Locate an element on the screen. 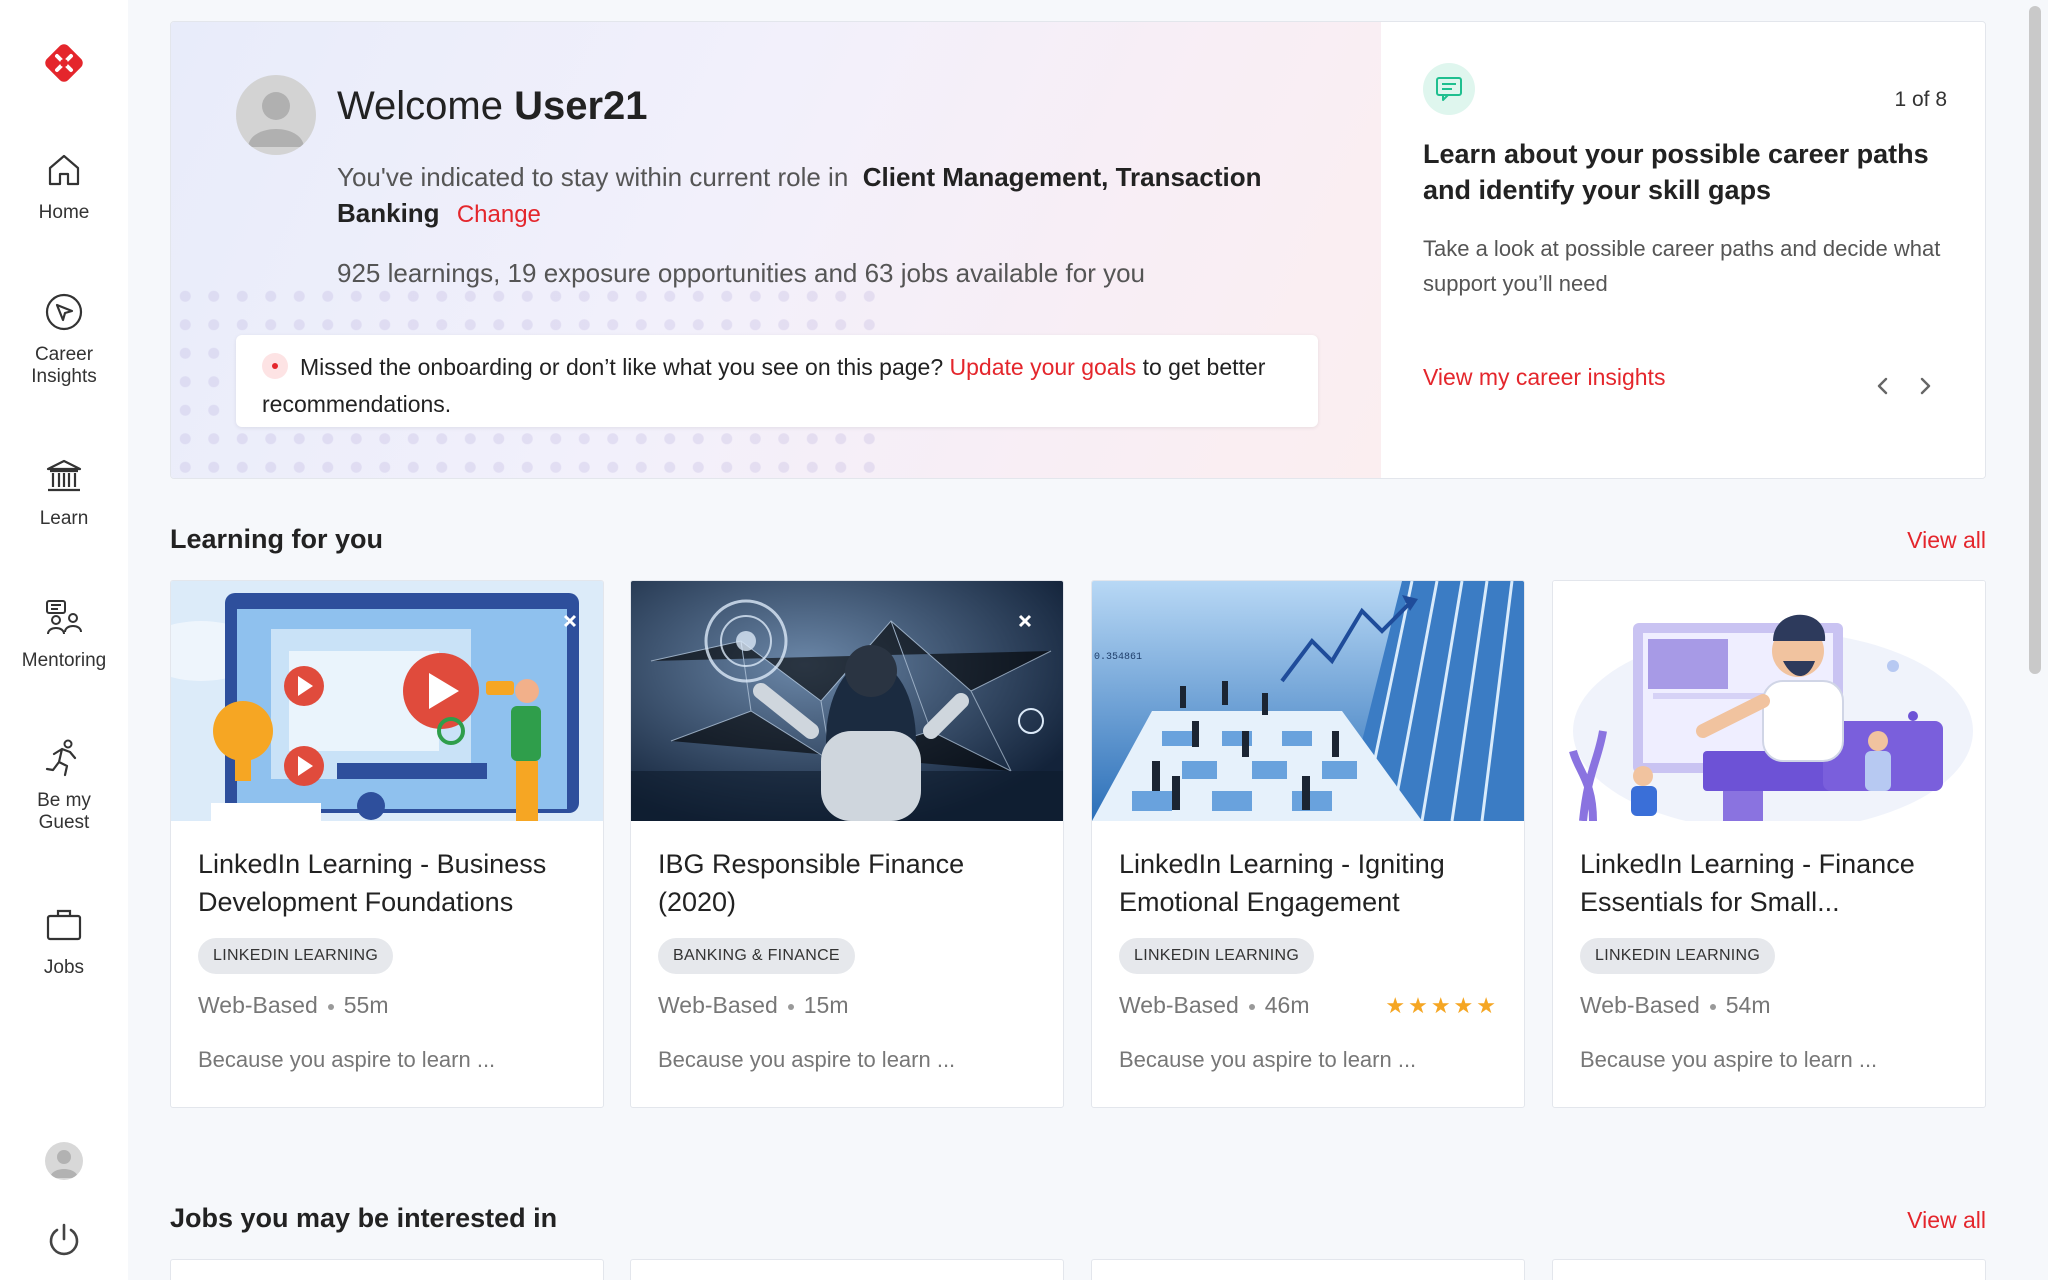 This screenshot has width=2048, height=1280. section-title-jobs: Jobs you may be interested in is located at coordinates (364, 1218).